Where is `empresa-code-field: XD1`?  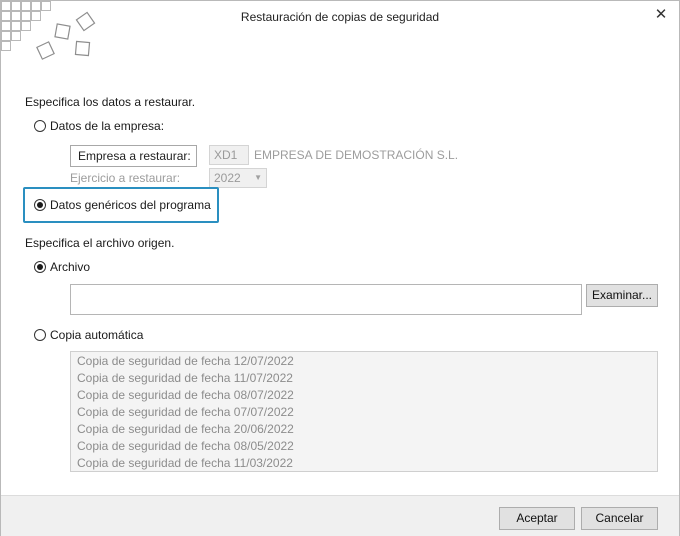
empresa-code-field: XD1 is located at coordinates (229, 155).